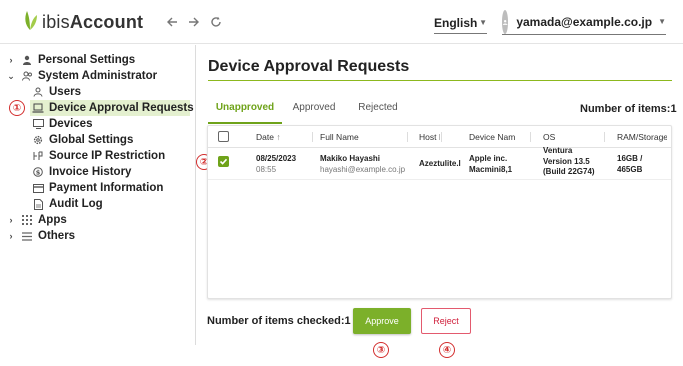 The height and width of the screenshot is (366, 683). I want to click on column-label: Date, so click(265, 137).